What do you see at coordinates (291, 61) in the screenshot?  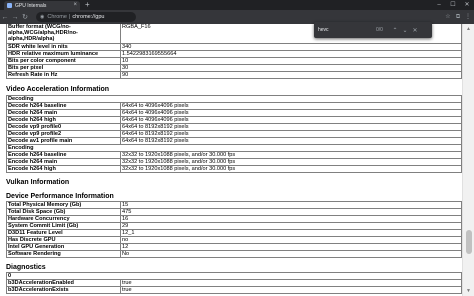 I see `row-value: 10` at bounding box center [291, 61].